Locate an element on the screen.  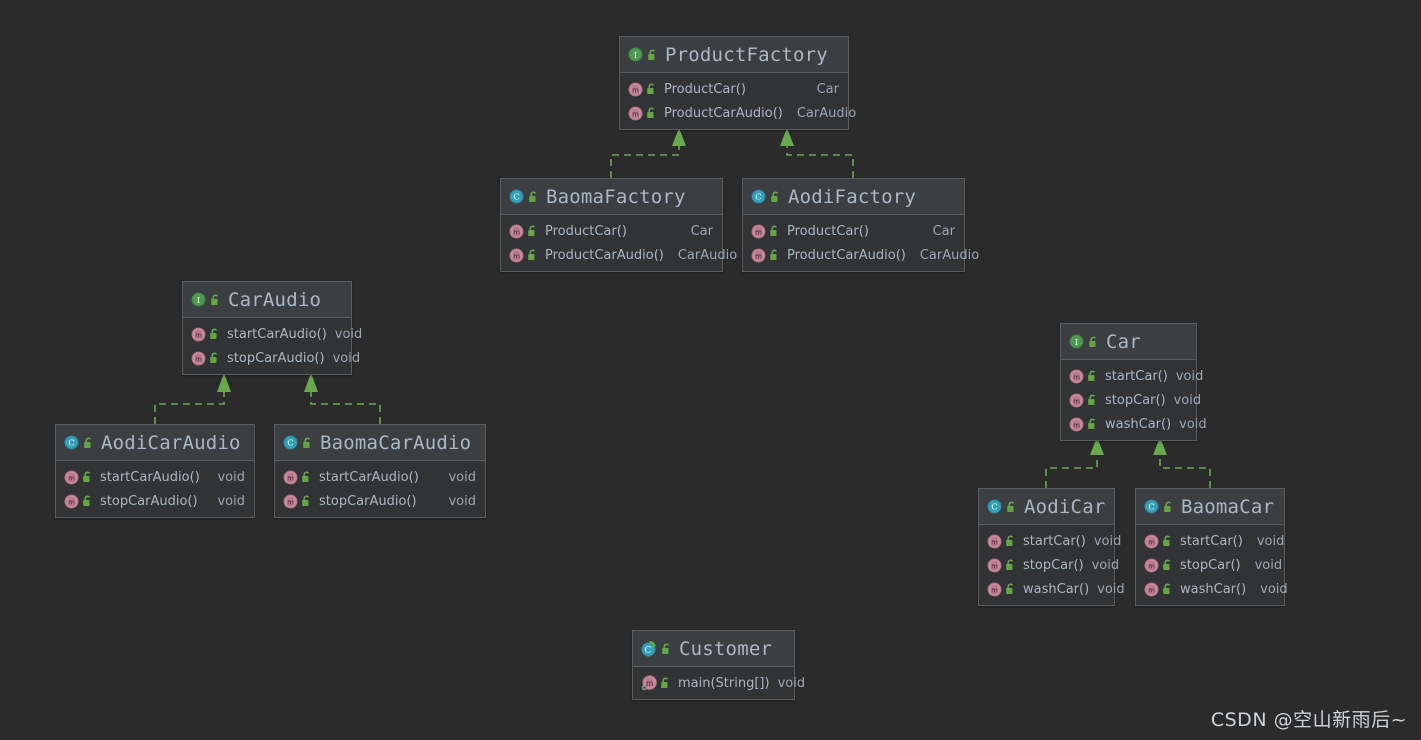
uml-member-type: CarAudio is located at coordinates (949, 255).